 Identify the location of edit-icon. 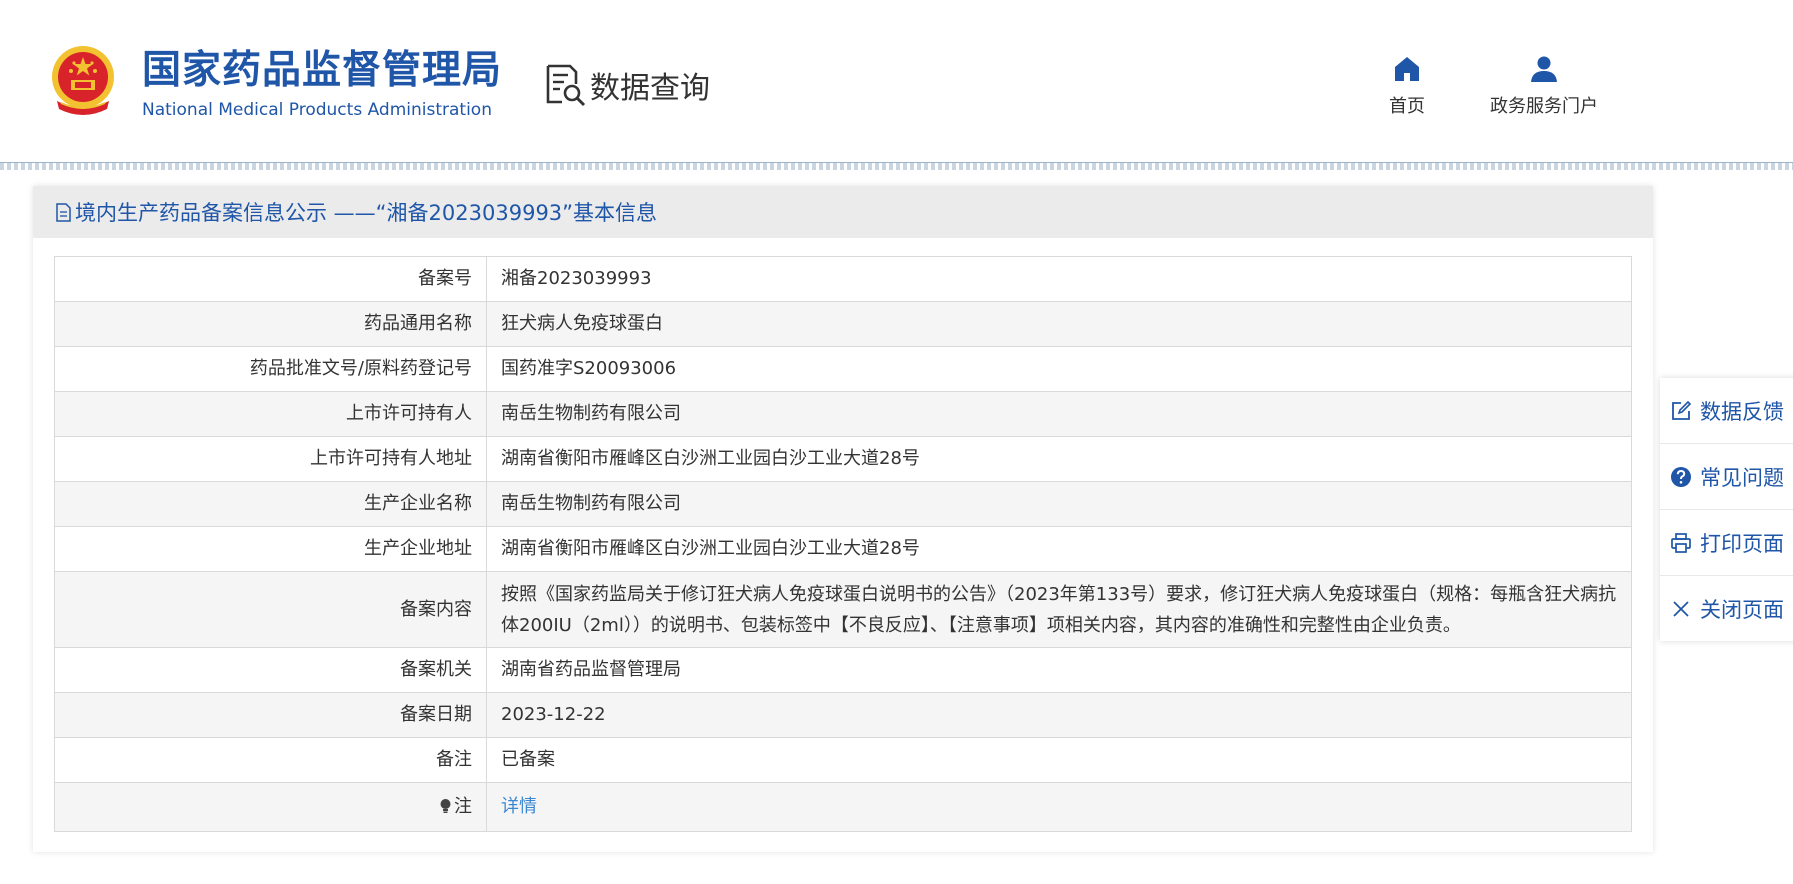
(1682, 410).